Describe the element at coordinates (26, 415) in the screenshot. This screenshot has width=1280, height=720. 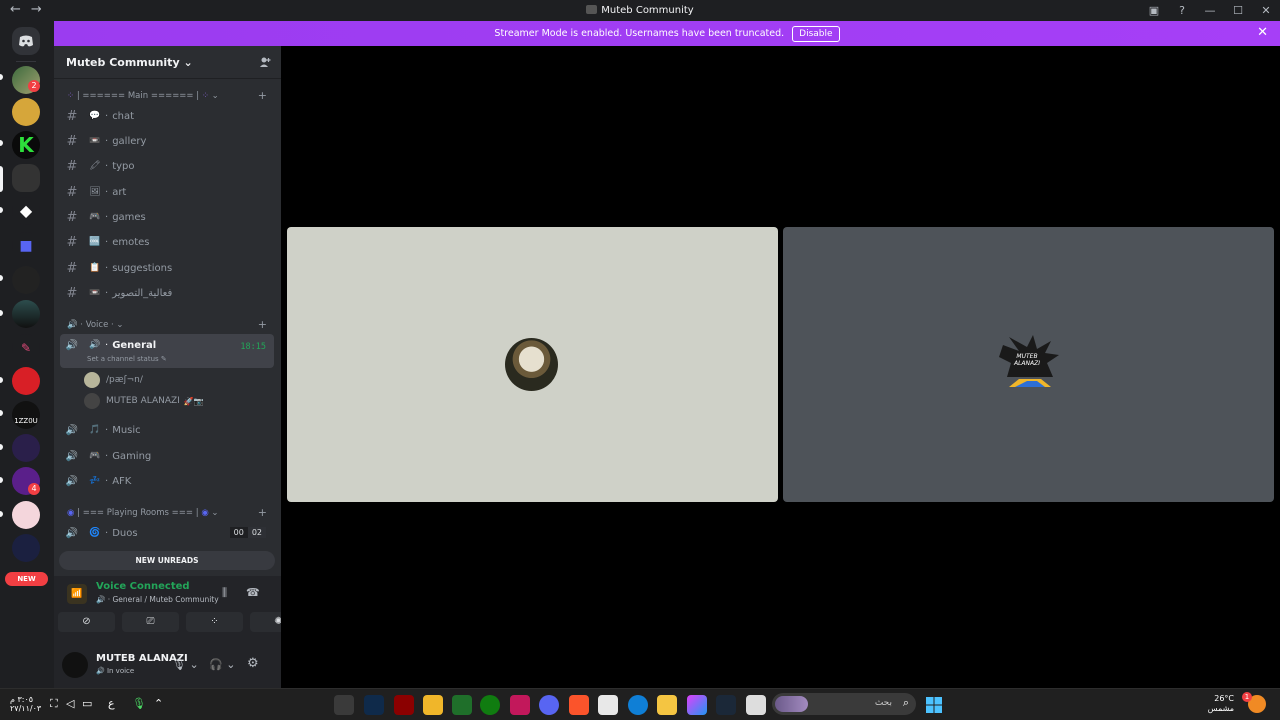
I see `server-icon: 1ZZ0U` at that location.